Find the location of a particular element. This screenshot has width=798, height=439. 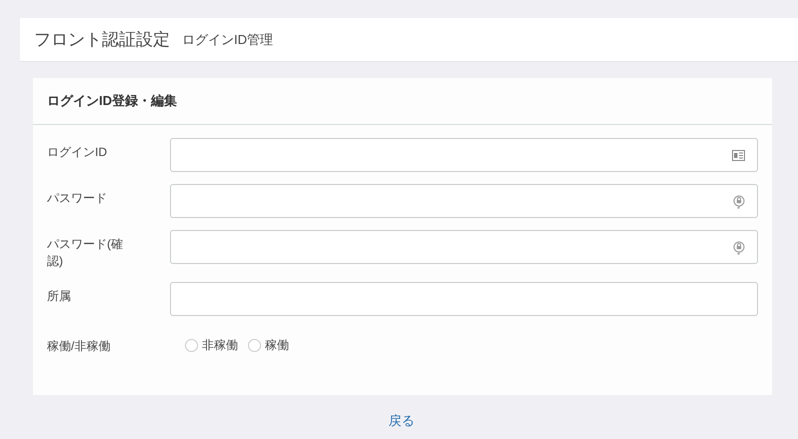

field-label: パスワード(確認) is located at coordinates (85, 253).